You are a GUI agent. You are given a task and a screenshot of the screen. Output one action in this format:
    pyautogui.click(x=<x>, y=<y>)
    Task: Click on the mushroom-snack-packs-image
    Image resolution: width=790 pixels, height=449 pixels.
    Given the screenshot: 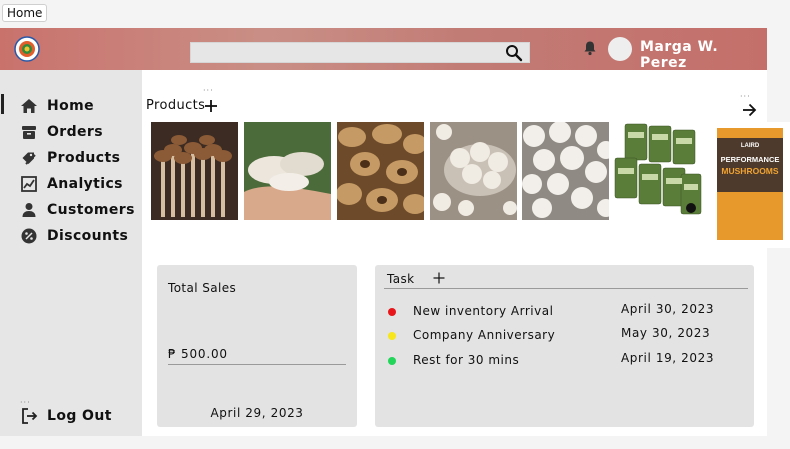 What is the action you would take?
    pyautogui.click(x=658, y=171)
    